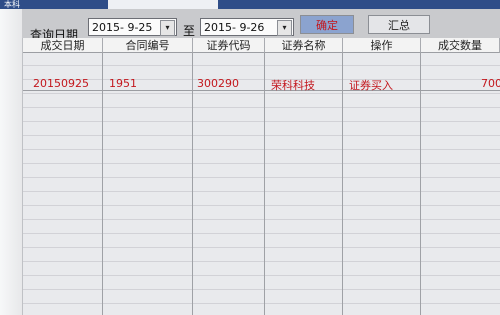 The image size is (500, 315). I want to click on to-date-value: 2015- 9-26, so click(234, 27).